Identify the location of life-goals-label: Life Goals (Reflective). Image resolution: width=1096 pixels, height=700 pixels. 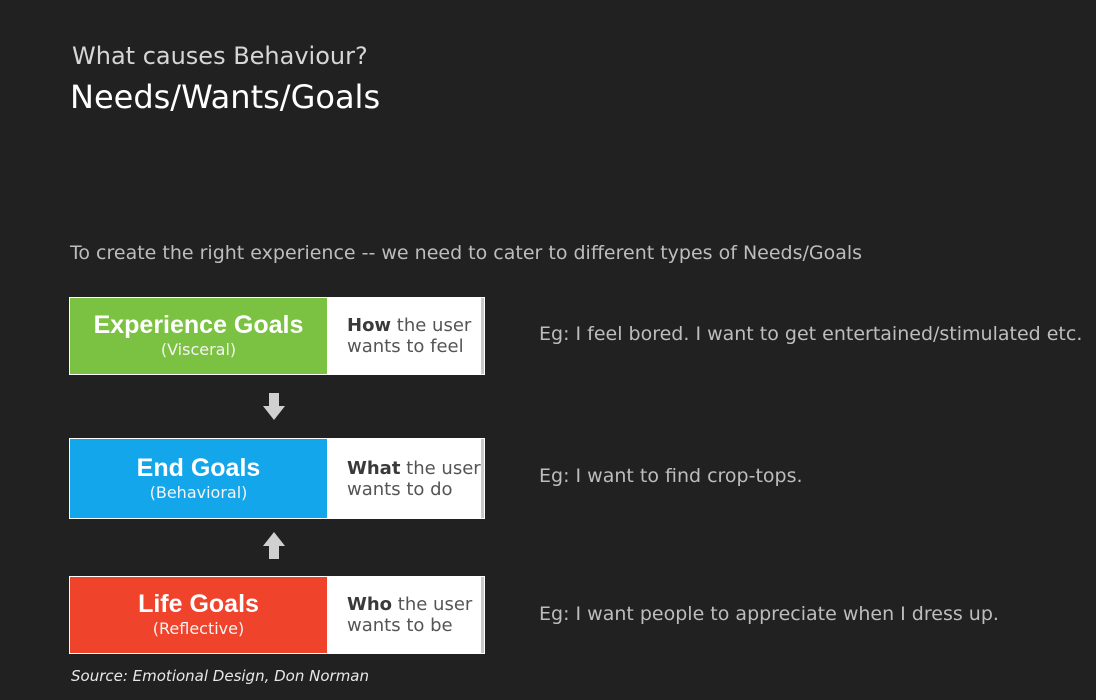
(198, 615).